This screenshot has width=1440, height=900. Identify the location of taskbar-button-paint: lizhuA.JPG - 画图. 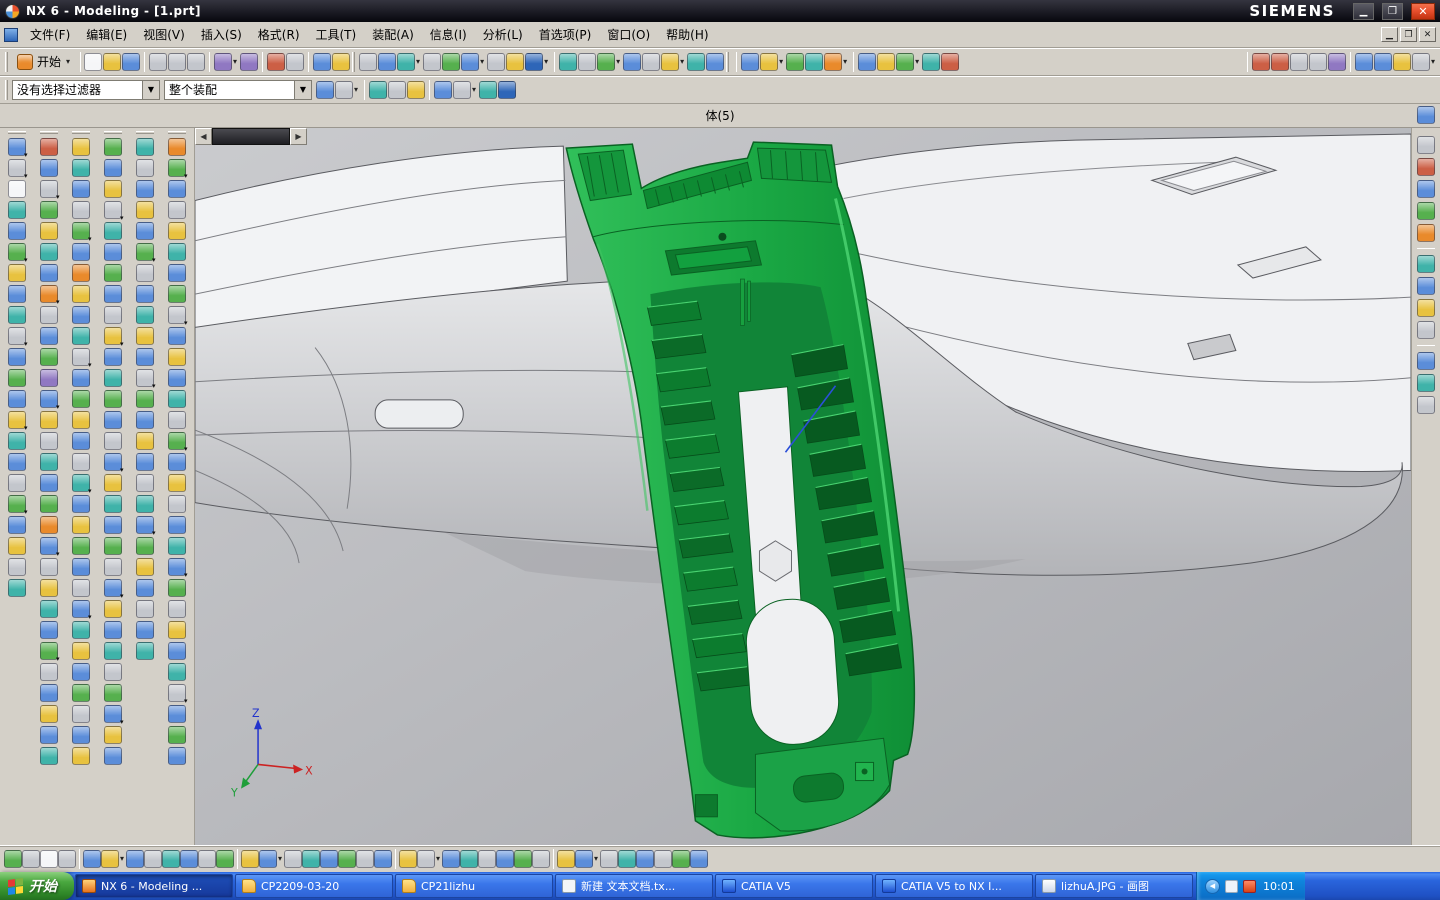
(1114, 886).